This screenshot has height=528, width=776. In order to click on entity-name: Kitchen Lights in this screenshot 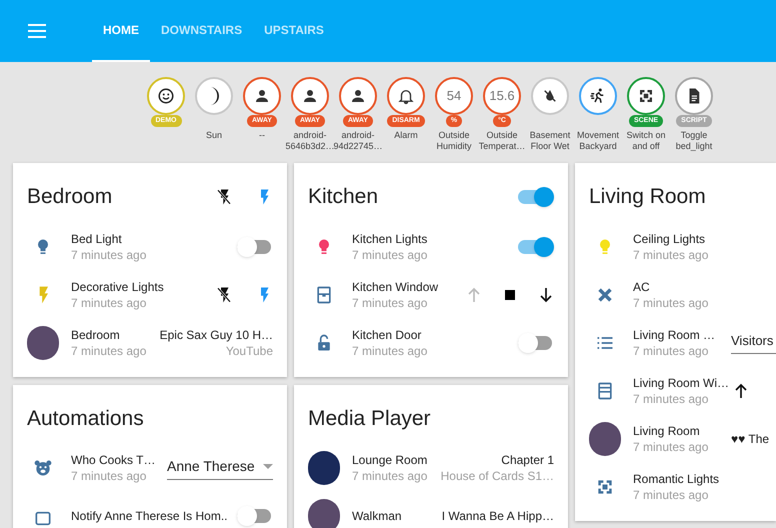, I will do `click(390, 238)`.